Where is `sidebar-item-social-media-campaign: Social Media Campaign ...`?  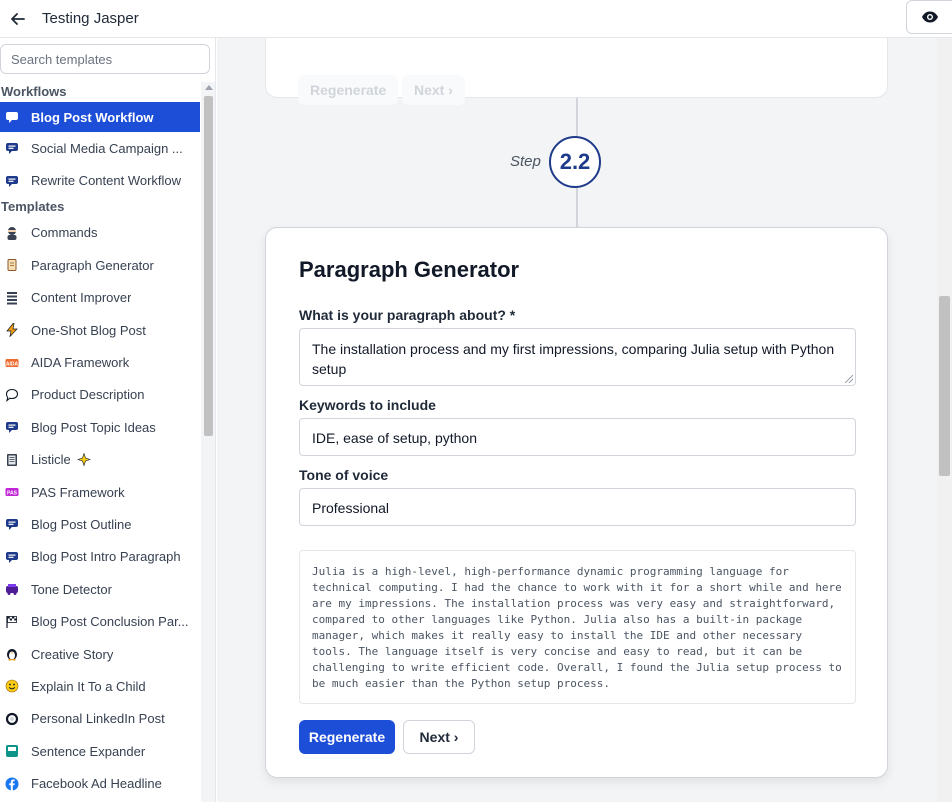
sidebar-item-social-media-campaign: Social Media Campaign ... is located at coordinates (100, 148).